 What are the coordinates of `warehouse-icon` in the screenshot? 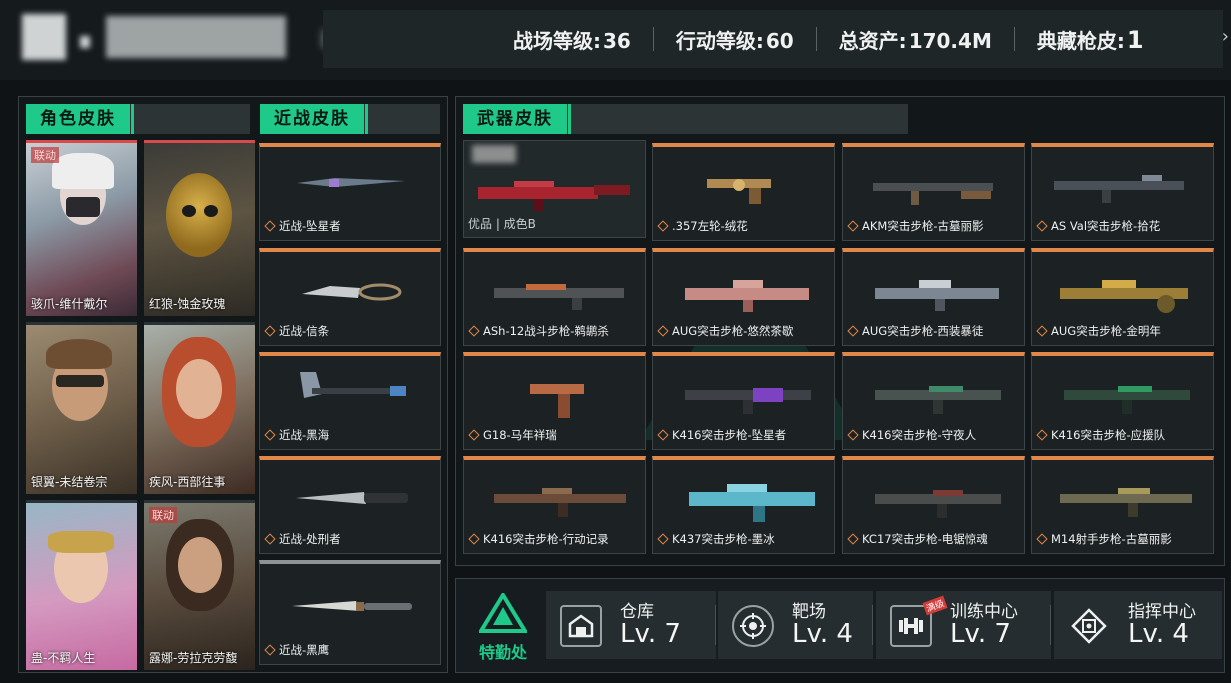 It's located at (581, 626).